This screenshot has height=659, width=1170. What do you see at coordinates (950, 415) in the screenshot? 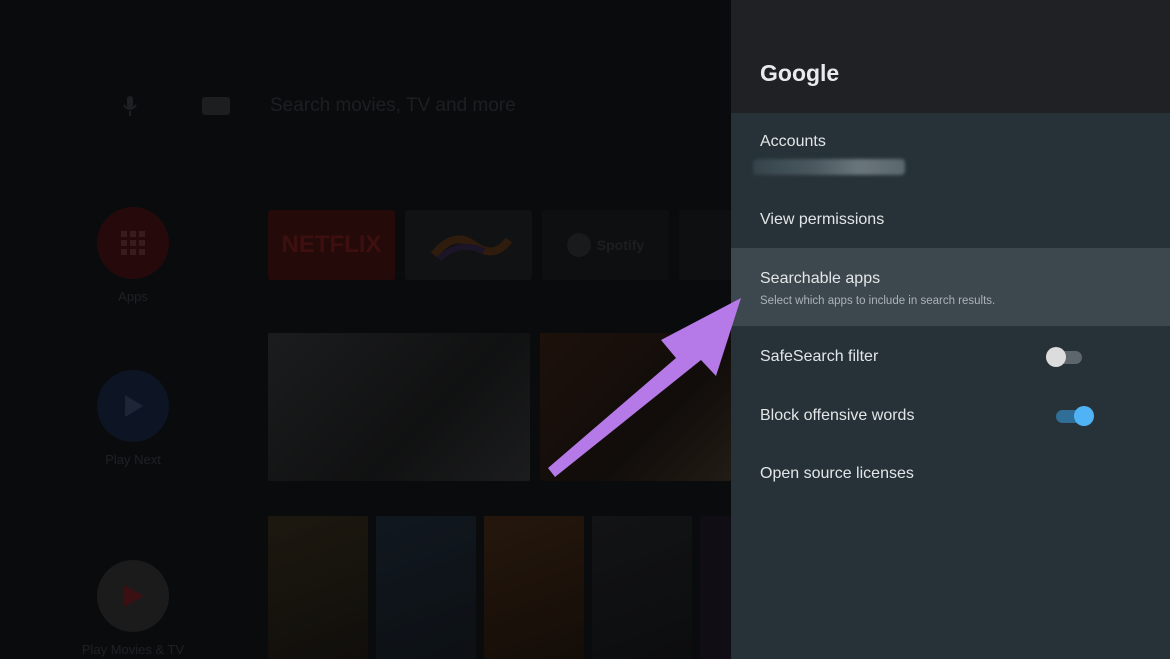
I see `menu-item-block-offensive-words: Block offensive words` at bounding box center [950, 415].